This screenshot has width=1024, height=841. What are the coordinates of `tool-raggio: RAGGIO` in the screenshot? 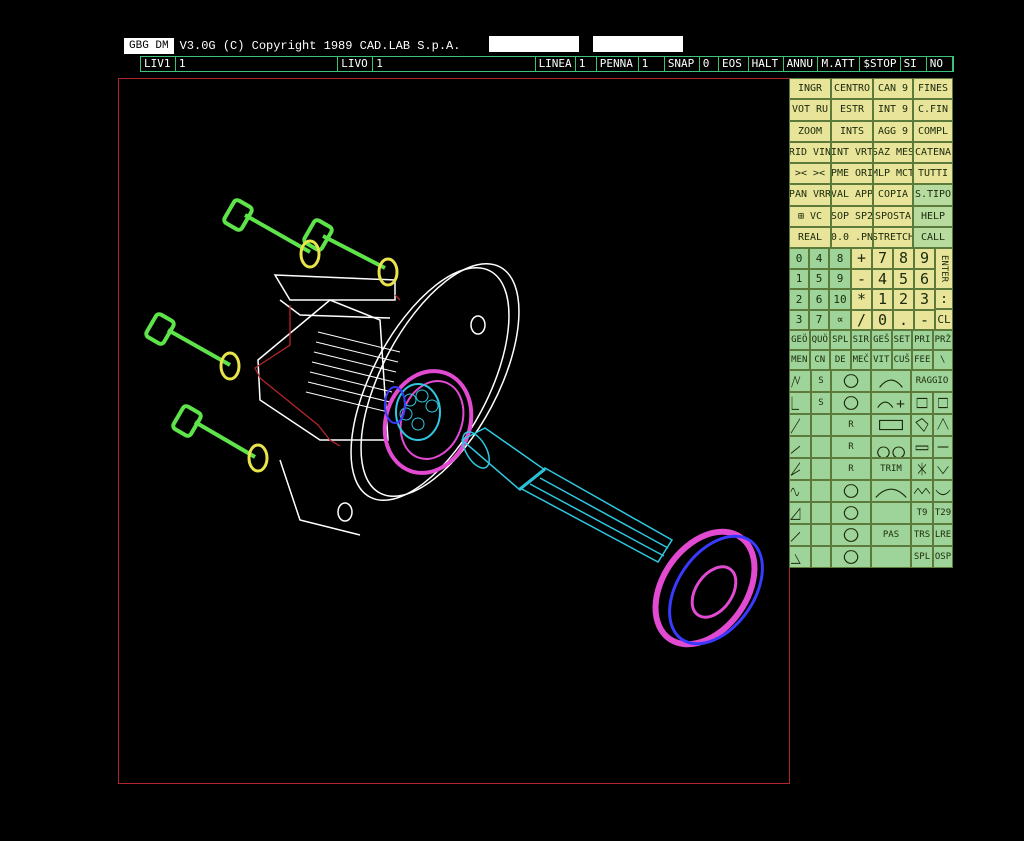 It's located at (932, 381).